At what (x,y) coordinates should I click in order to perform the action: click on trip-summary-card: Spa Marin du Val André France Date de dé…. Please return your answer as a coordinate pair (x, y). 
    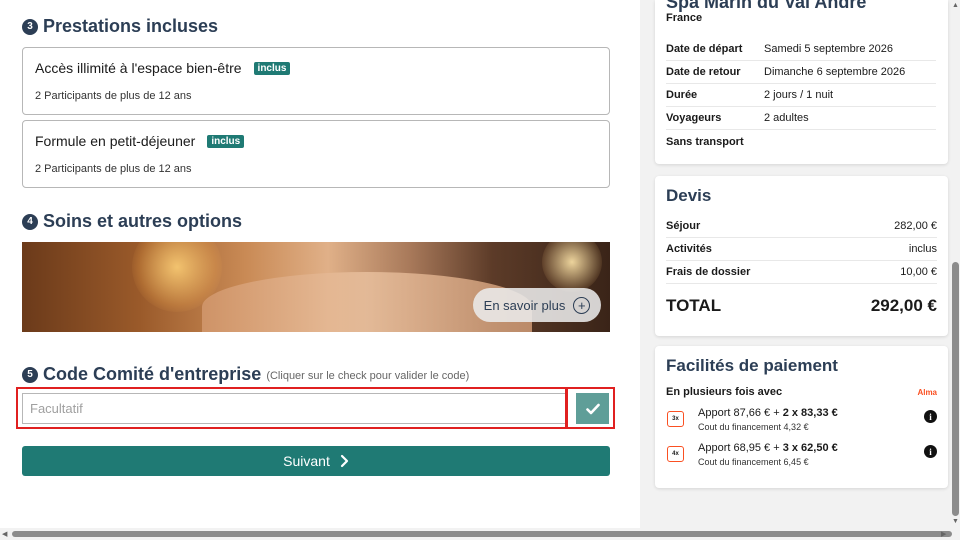
    Looking at the image, I should click on (801, 82).